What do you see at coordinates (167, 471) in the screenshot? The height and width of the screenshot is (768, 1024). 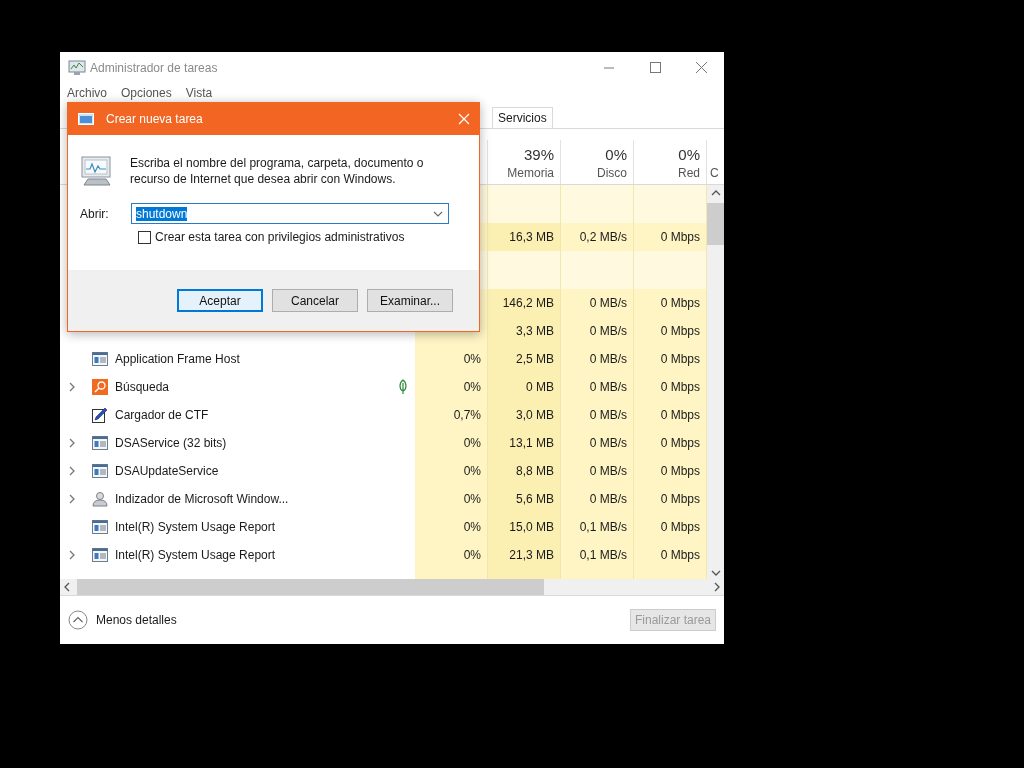 I see `process-name: DSAUpdateService` at bounding box center [167, 471].